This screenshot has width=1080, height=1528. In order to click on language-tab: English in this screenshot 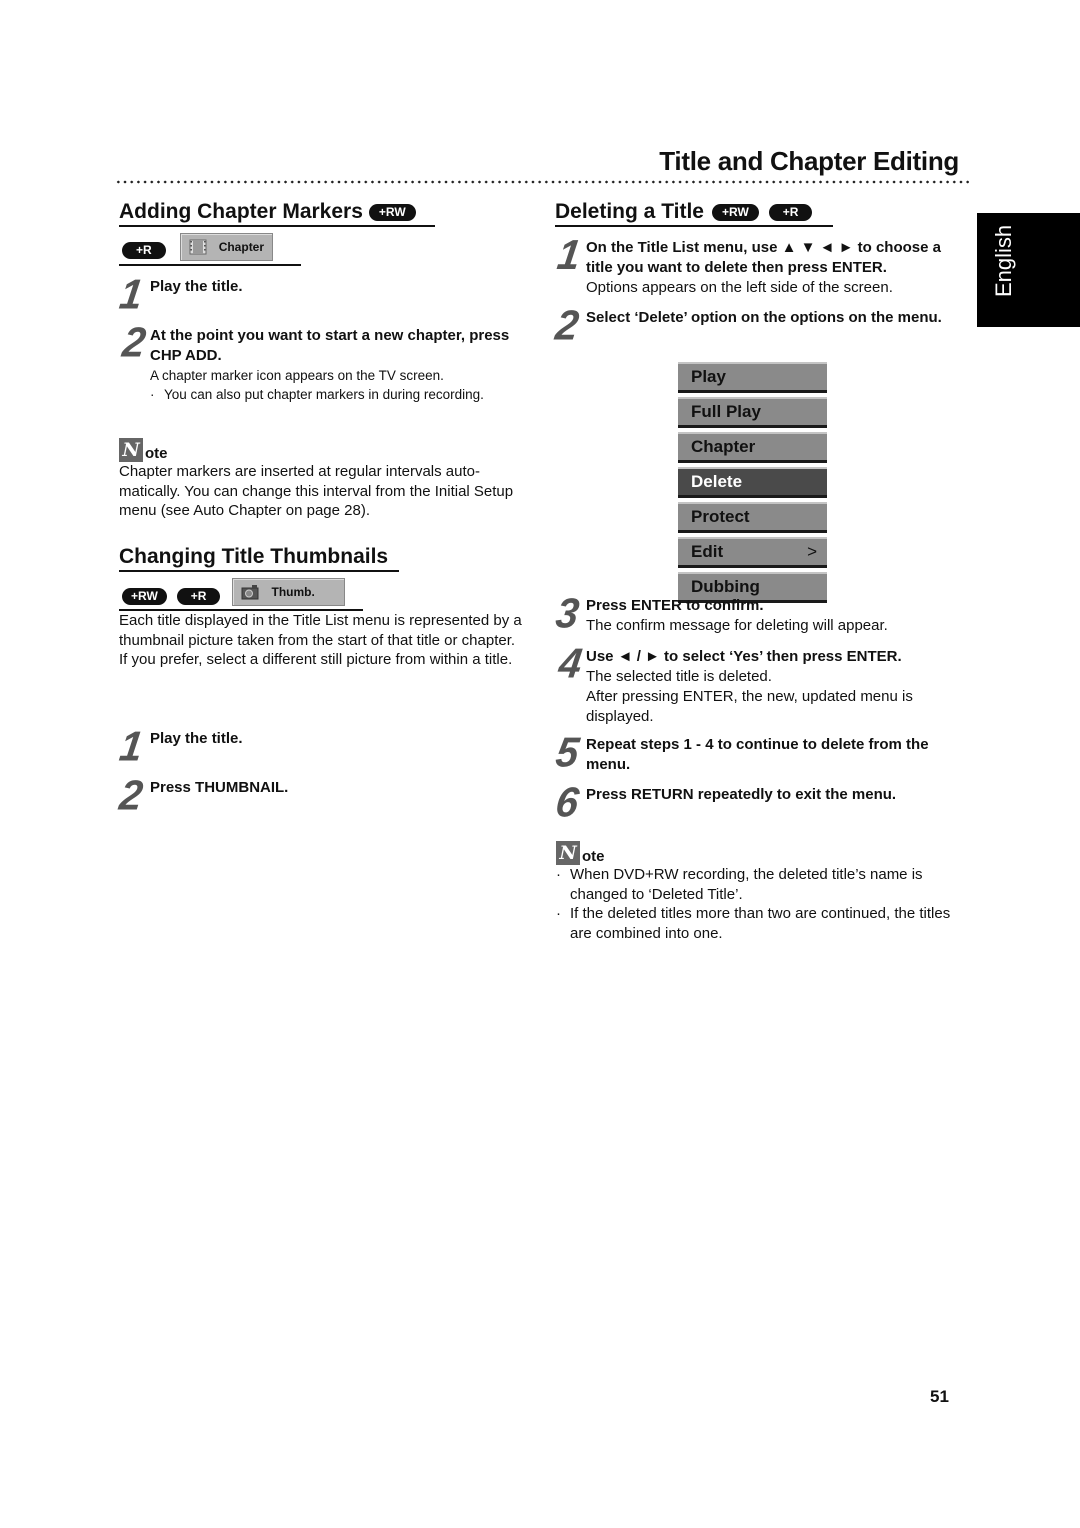, I will do `click(1028, 270)`.